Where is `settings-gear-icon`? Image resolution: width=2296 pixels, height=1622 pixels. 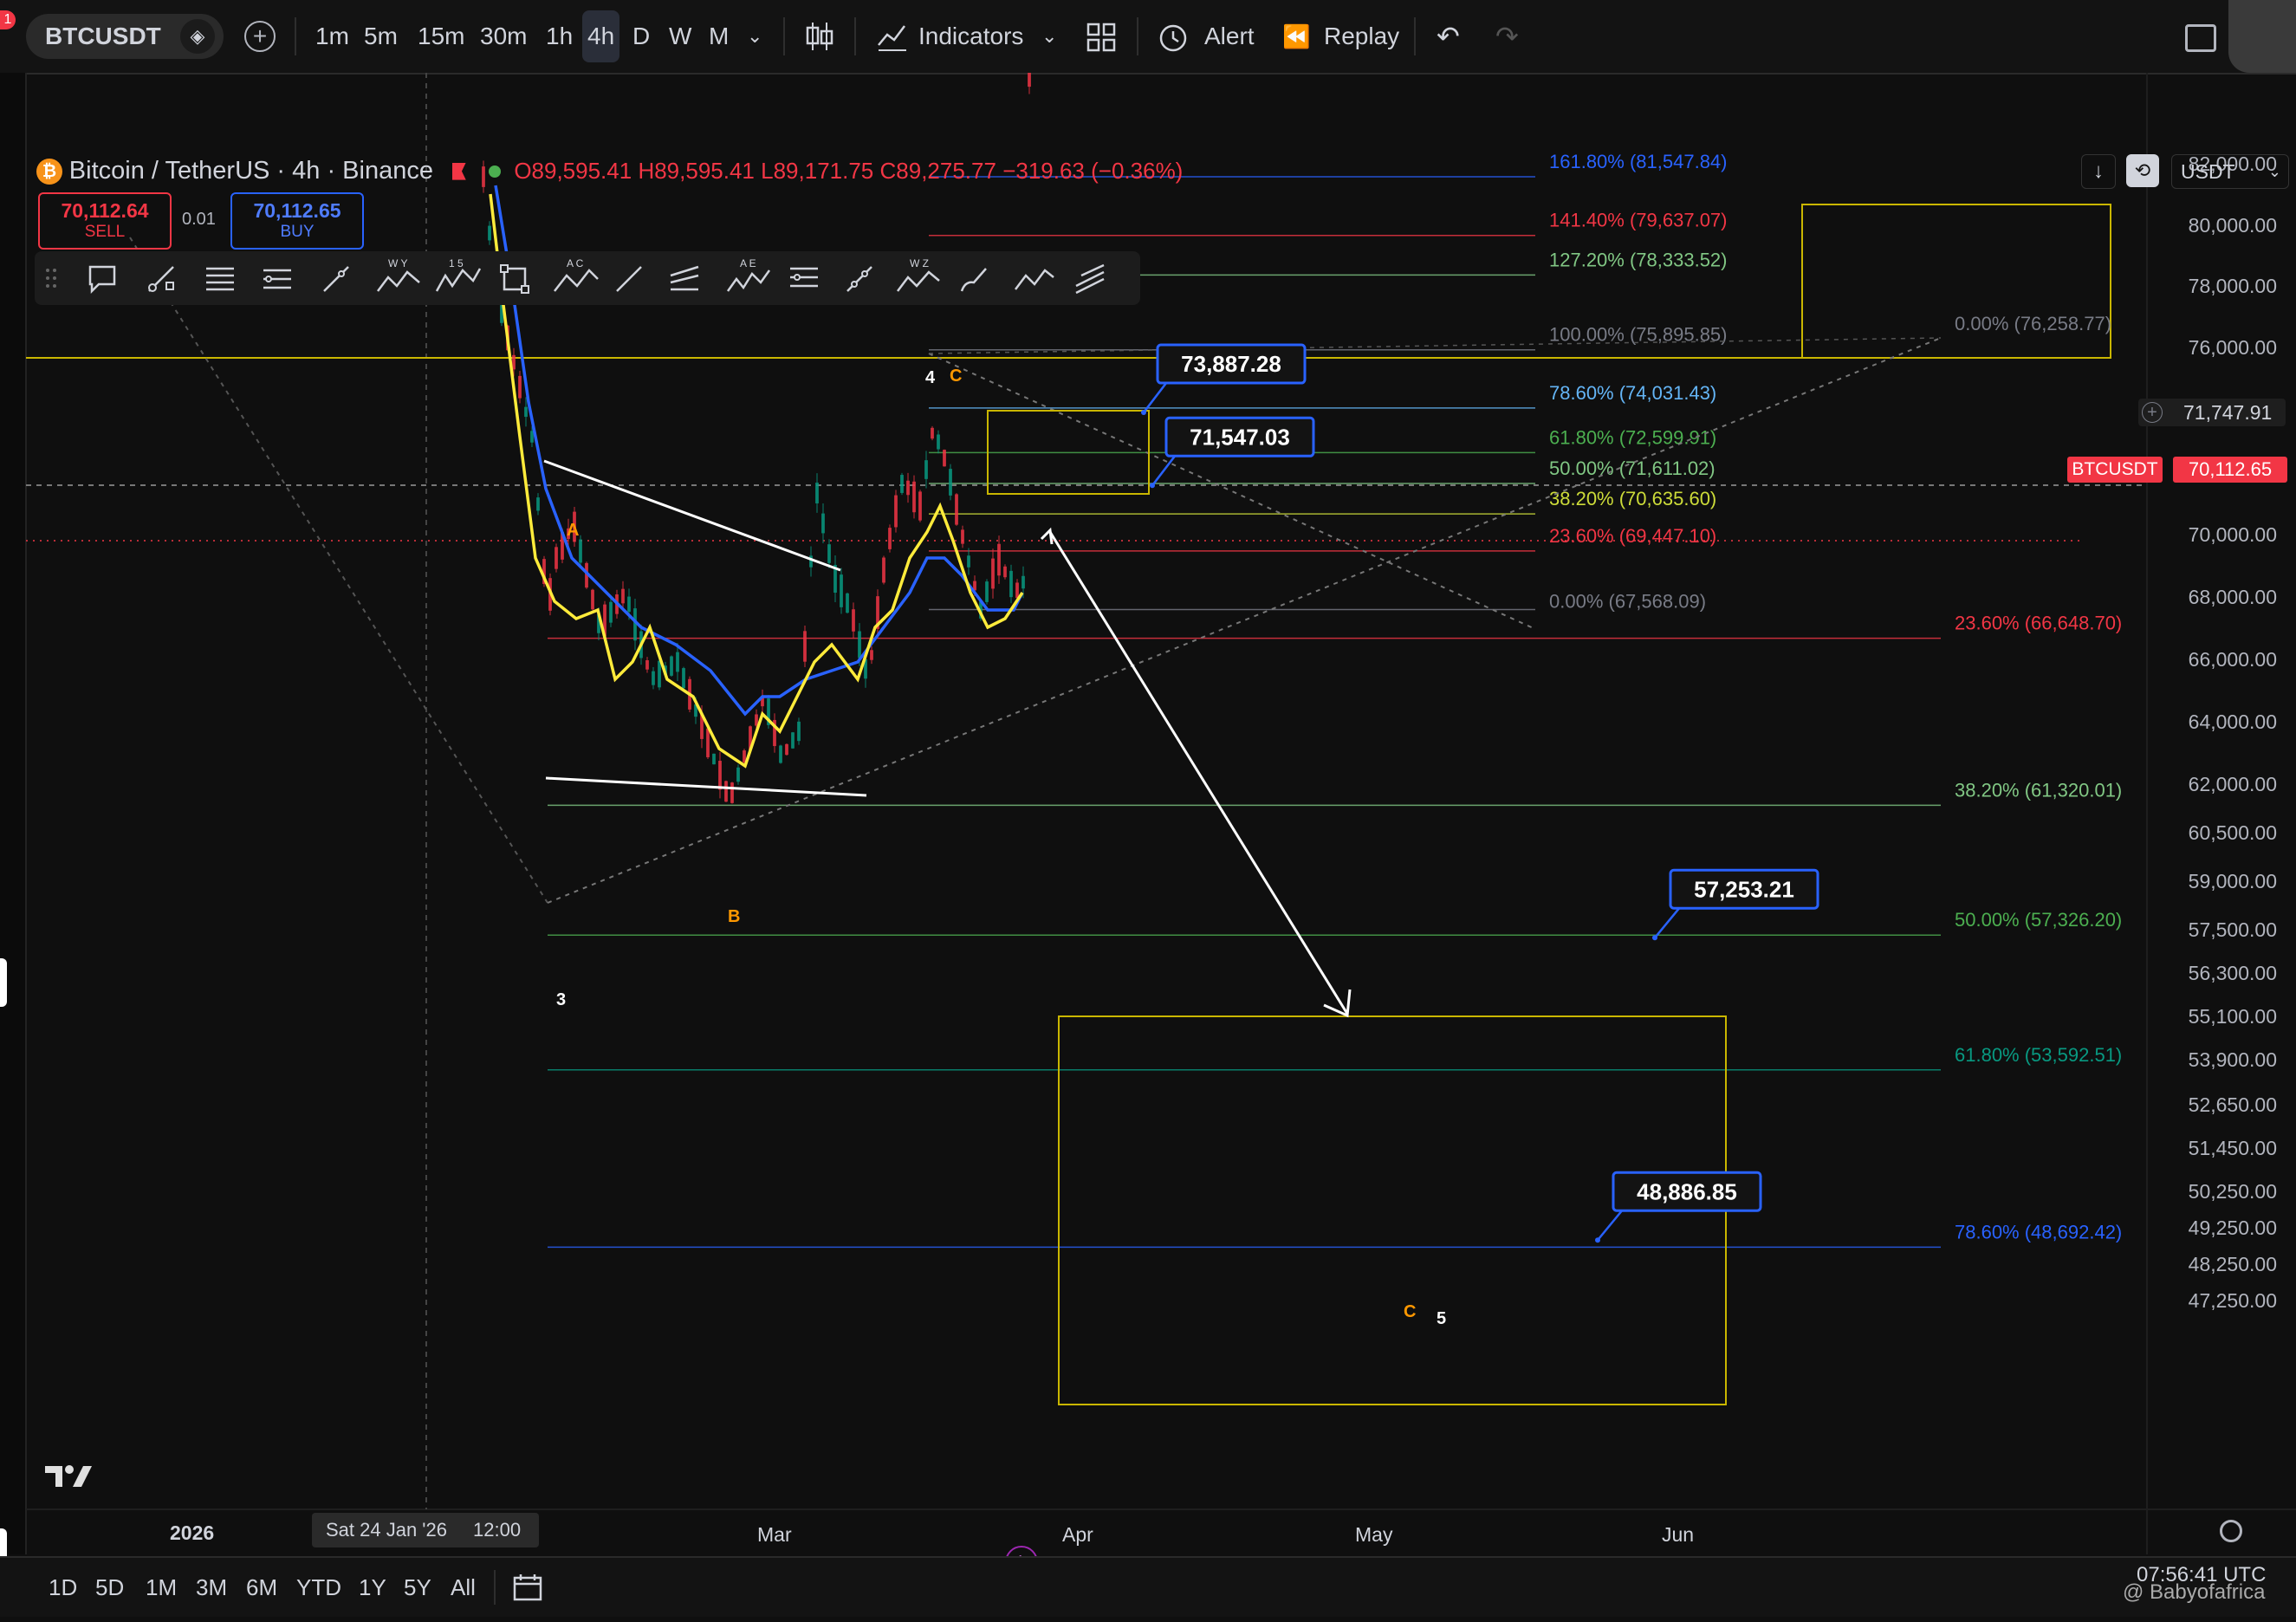 settings-gear-icon is located at coordinates (2231, 1531).